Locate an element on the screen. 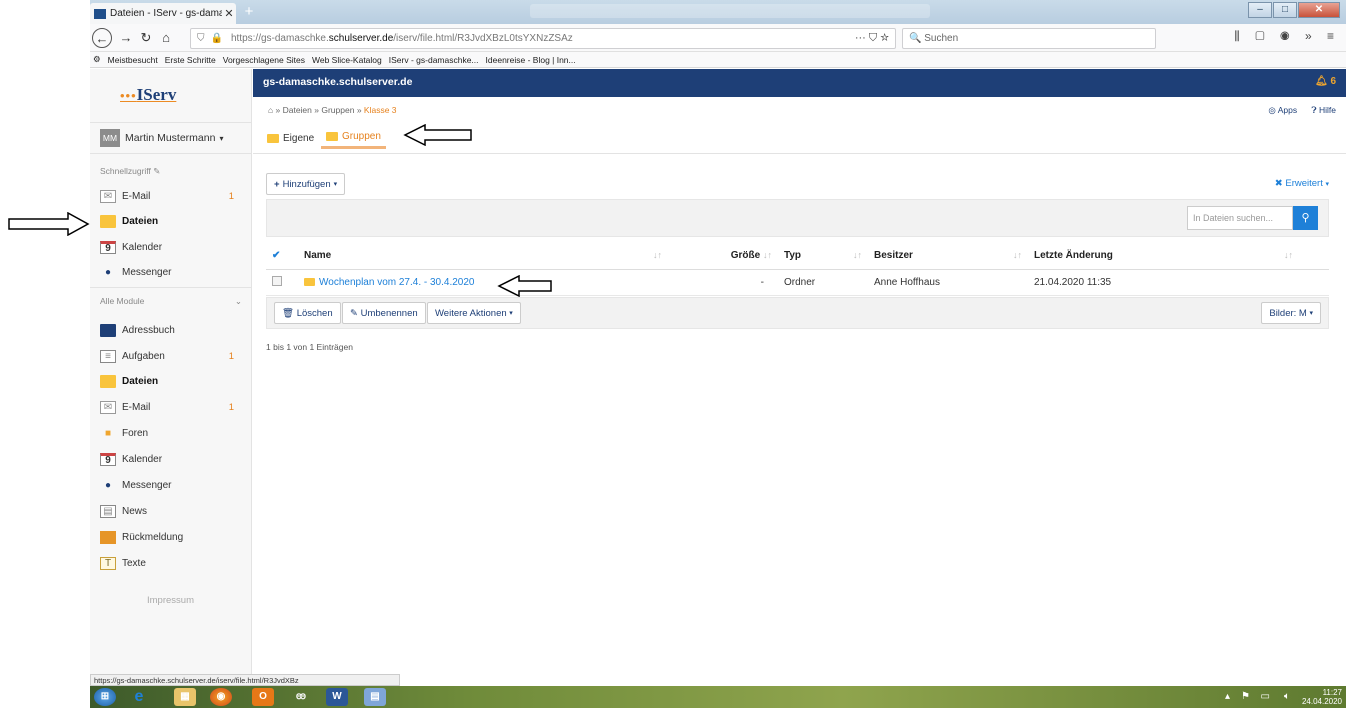 The image size is (1346, 708). addressbook-icon is located at coordinates (108, 330).